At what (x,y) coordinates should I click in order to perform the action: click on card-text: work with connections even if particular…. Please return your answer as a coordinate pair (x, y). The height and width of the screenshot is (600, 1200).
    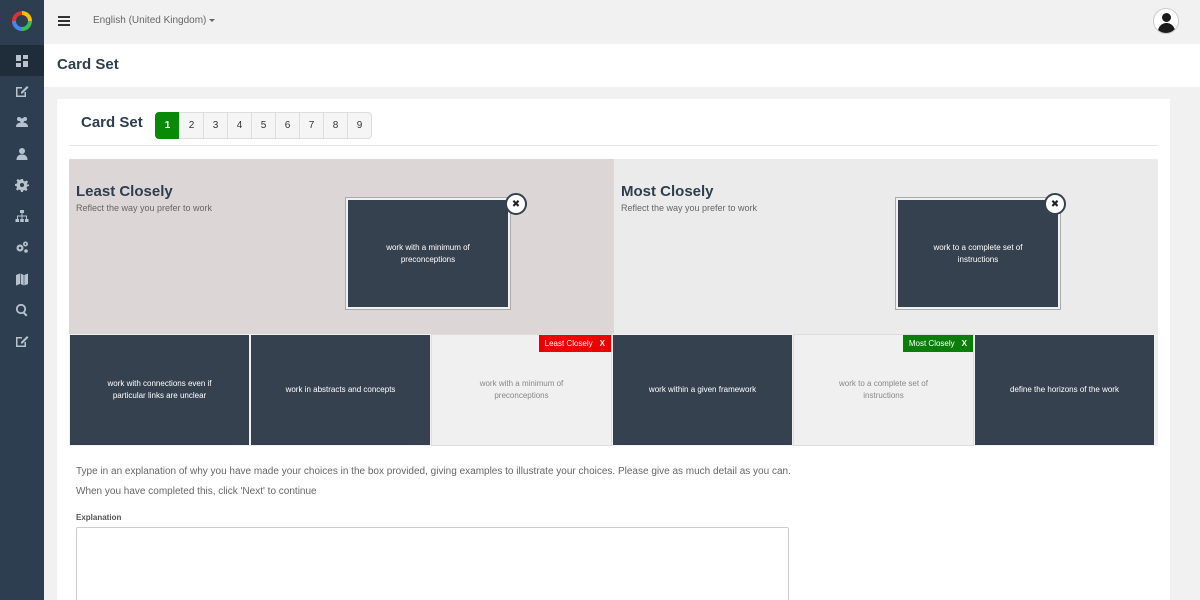
    Looking at the image, I should click on (159, 389).